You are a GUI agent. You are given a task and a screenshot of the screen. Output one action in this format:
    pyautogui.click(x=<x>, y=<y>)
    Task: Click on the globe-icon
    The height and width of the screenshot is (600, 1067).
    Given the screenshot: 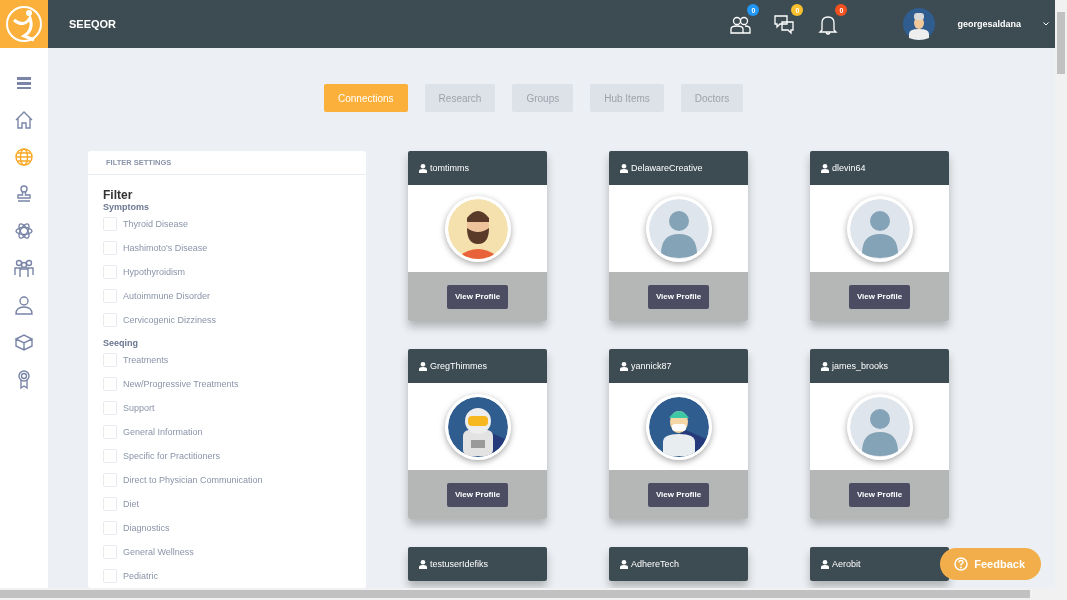 What is the action you would take?
    pyautogui.click(x=24, y=157)
    